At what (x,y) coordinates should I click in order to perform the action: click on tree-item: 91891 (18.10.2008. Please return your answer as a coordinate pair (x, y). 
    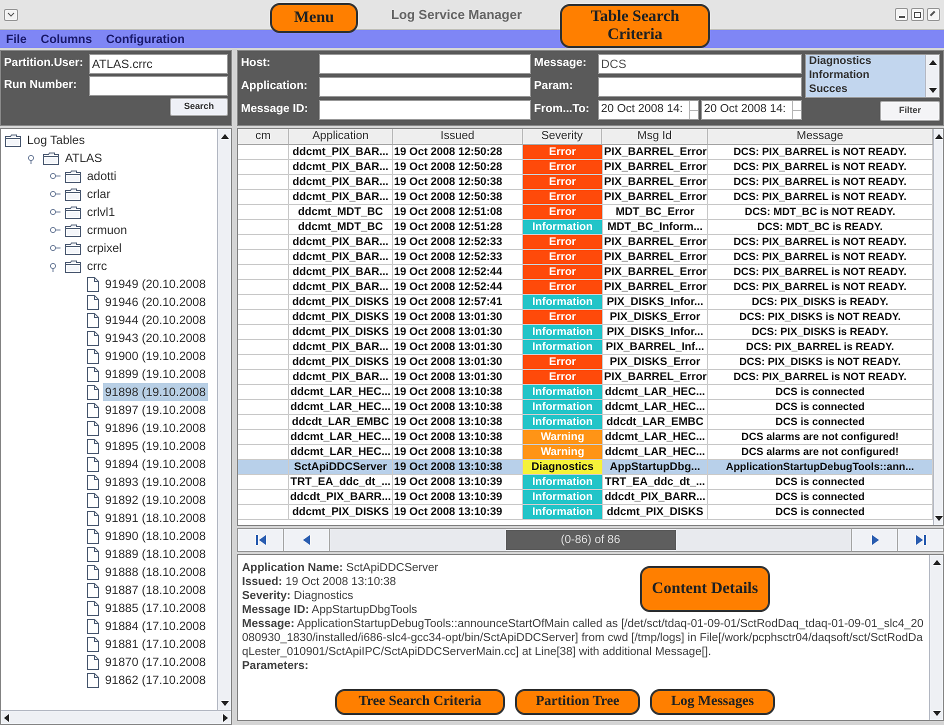
    Looking at the image, I should click on (155, 518).